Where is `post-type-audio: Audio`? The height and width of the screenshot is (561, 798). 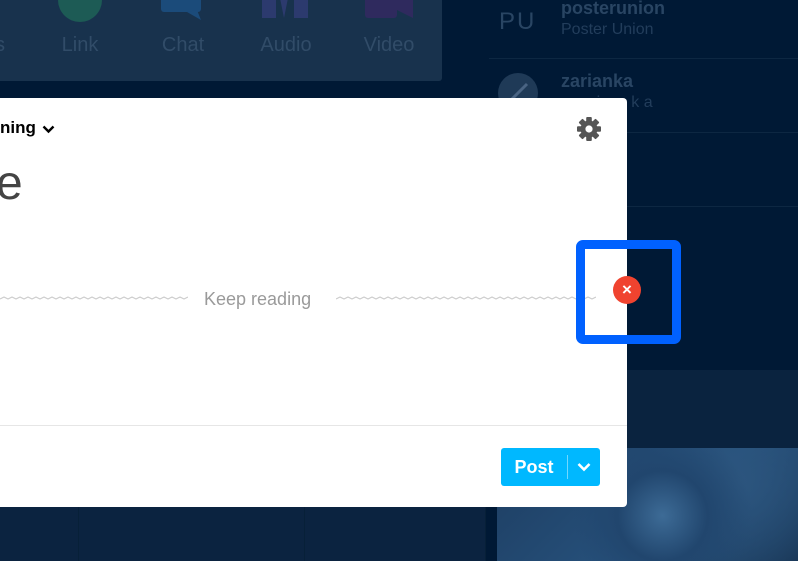 post-type-audio: Audio is located at coordinates (286, 40).